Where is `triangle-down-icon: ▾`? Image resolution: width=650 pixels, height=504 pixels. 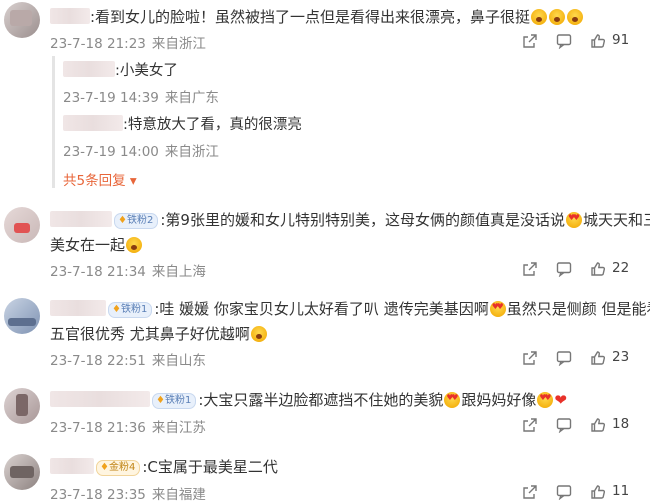 triangle-down-icon: ▾ is located at coordinates (133, 181).